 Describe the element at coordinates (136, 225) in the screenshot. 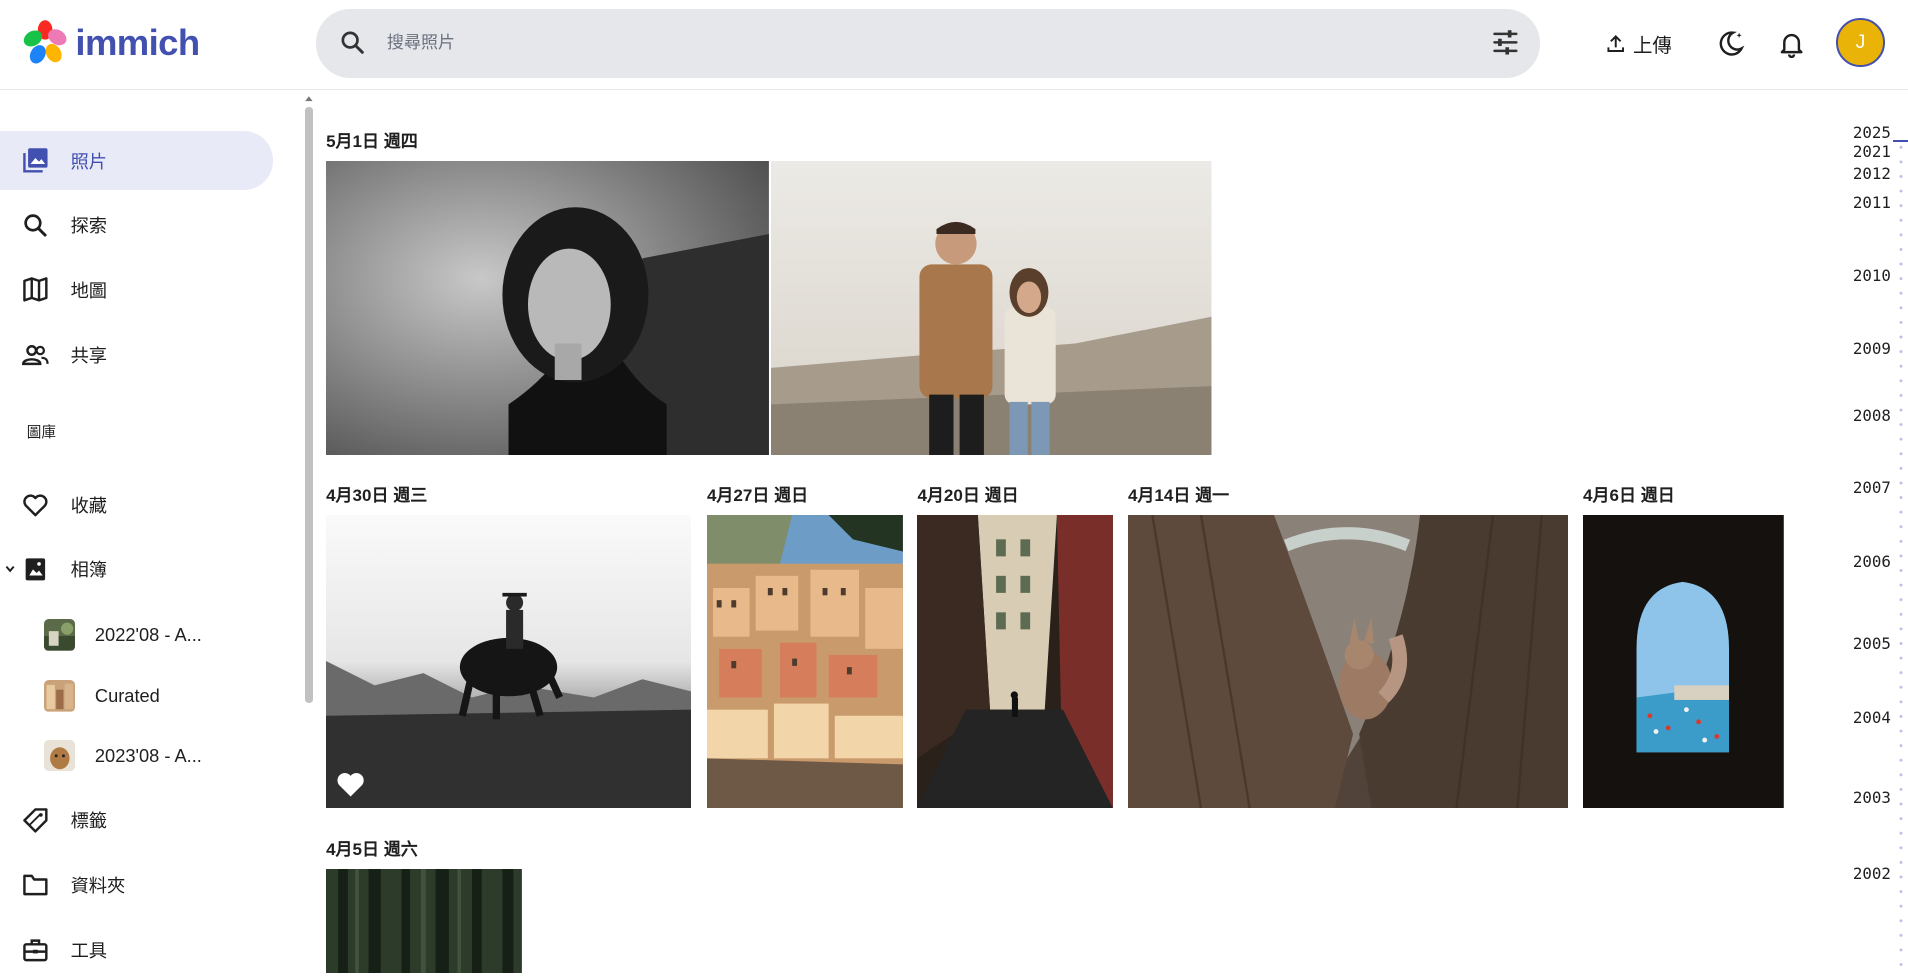

I see `sidebar-item-explore: 探索` at that location.